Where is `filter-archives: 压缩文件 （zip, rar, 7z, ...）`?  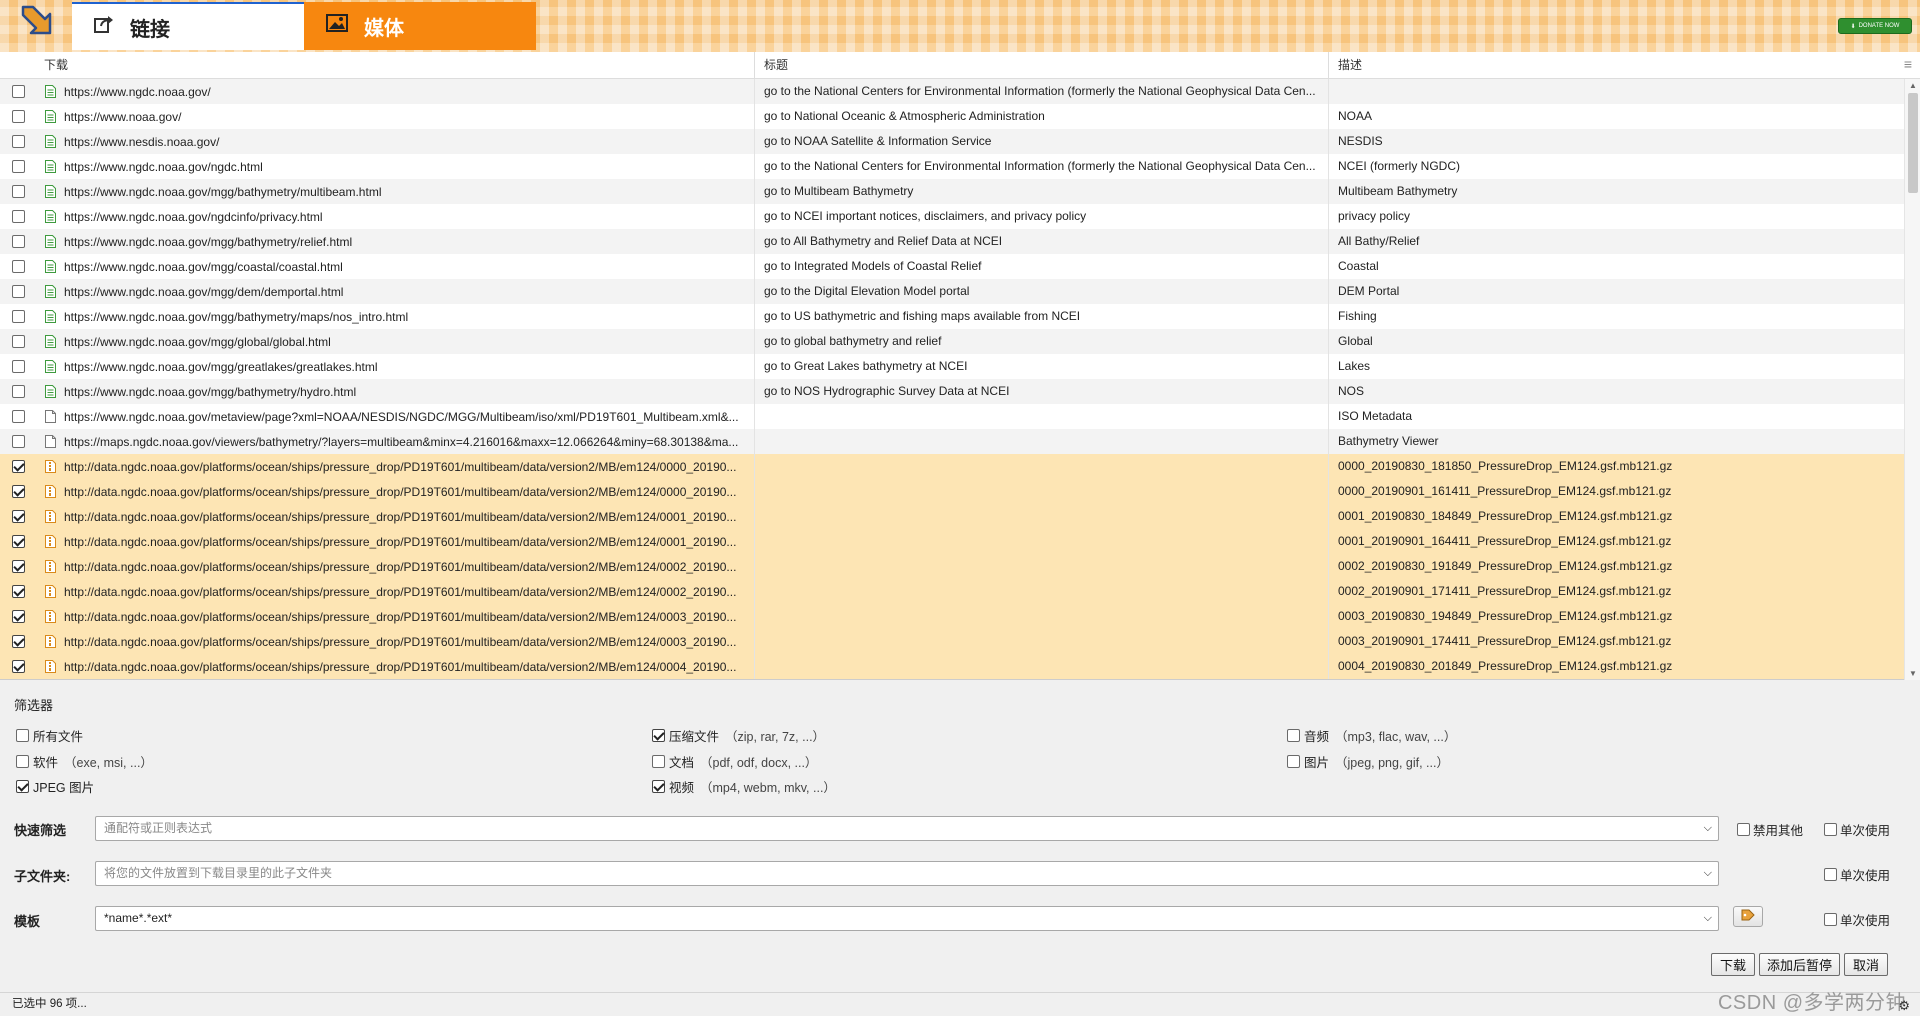
filter-archives: 压缩文件 （zip, rar, 7z, ...） is located at coordinates (738, 735).